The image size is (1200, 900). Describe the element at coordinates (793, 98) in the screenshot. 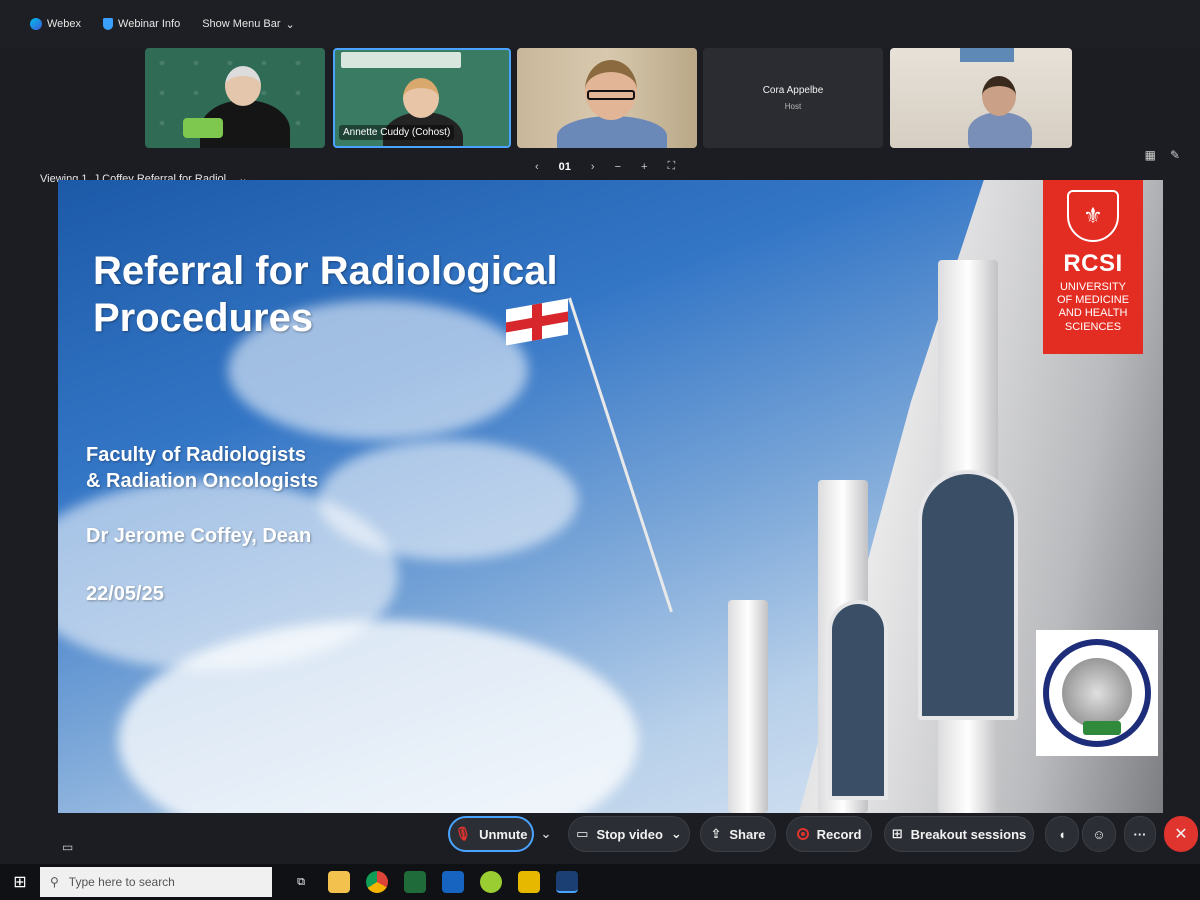

I see `participant-tile-host: Cora Appelbe Host` at that location.